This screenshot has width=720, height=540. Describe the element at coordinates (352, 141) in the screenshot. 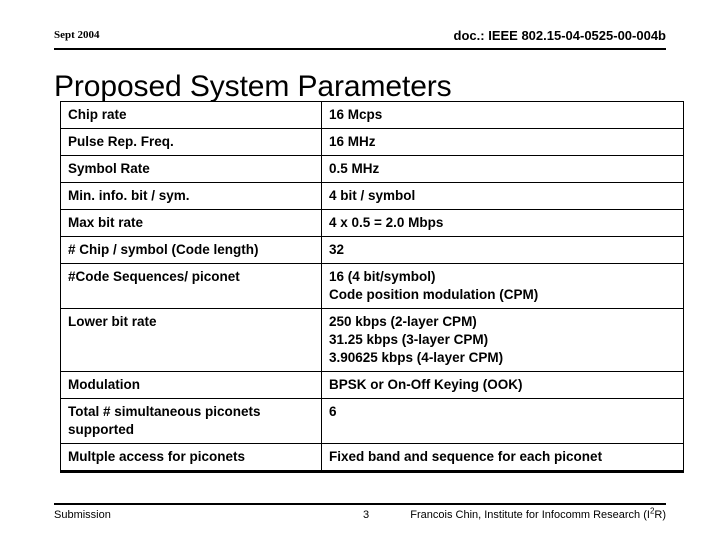

I see `parameter-value-line: 16 MHz` at that location.